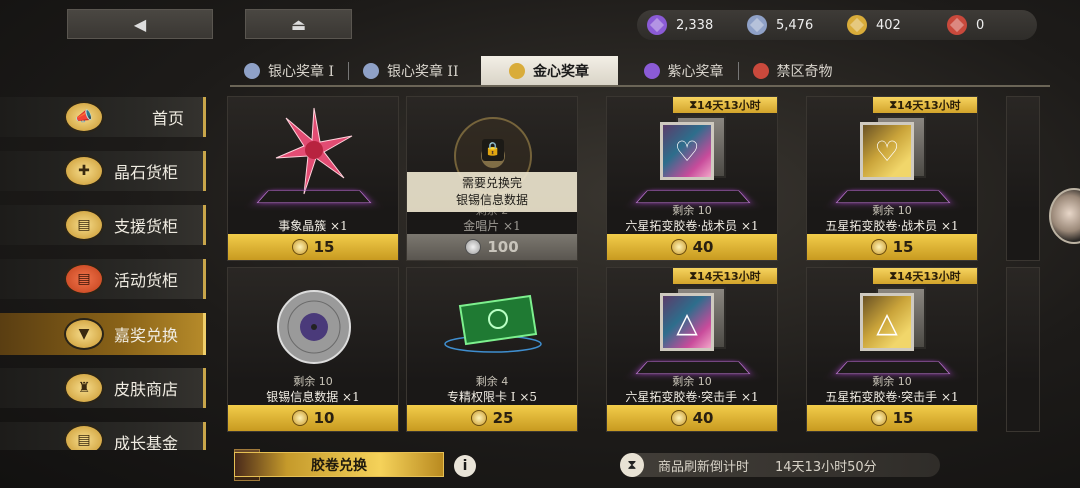 This screenshot has height=488, width=1080. Describe the element at coordinates (84, 388) in the screenshot. I see `outfit-icon: ♜` at that location.